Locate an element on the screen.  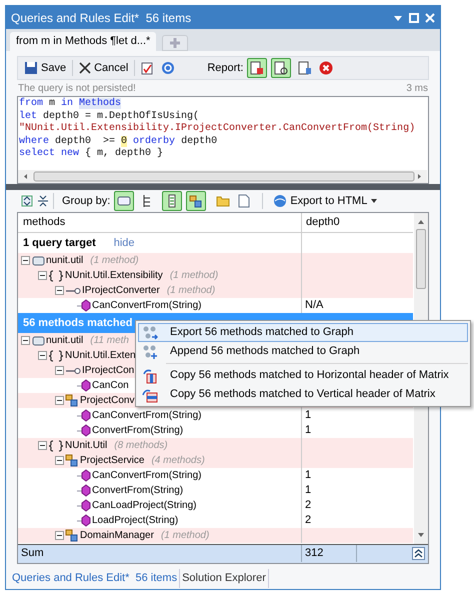
report-label: Report: is located at coordinates (225, 68).